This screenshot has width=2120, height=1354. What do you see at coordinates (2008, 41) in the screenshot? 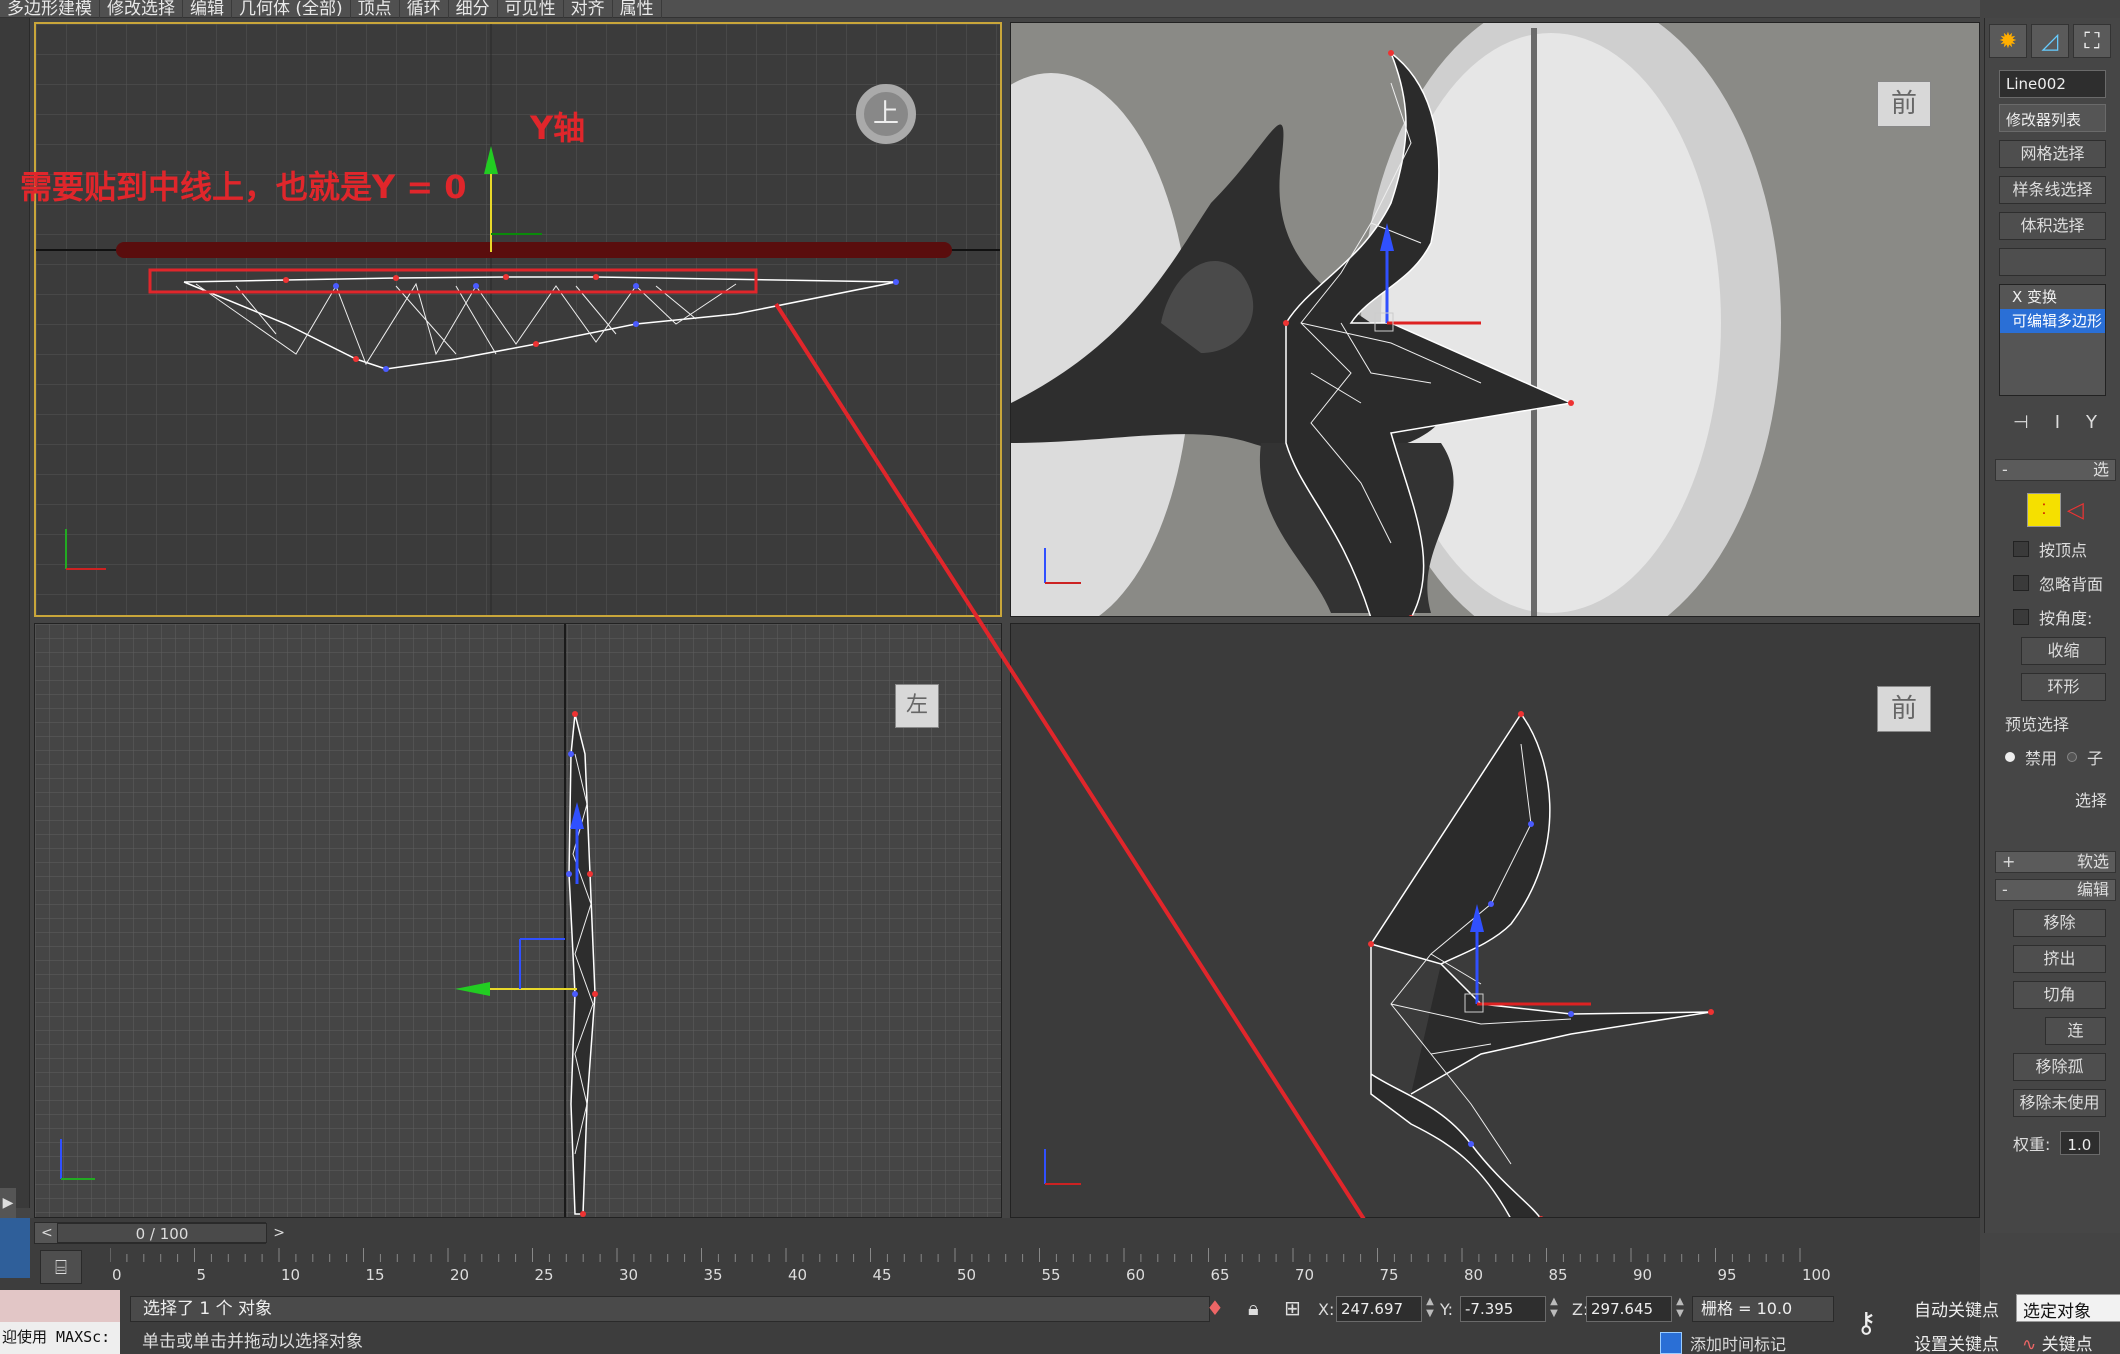
I see `create-icon: ✹` at bounding box center [2008, 41].